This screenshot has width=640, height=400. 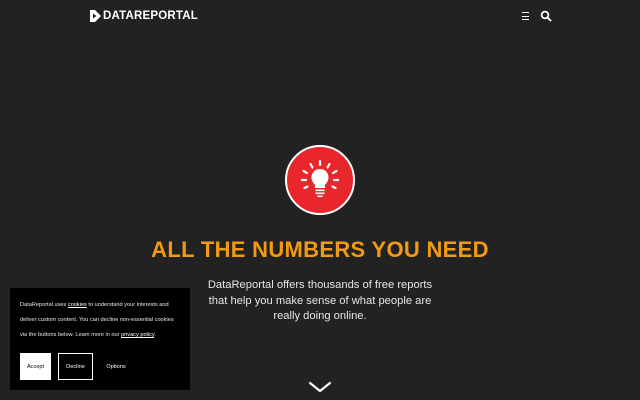 I want to click on lightbulb-badge, so click(x=320, y=180).